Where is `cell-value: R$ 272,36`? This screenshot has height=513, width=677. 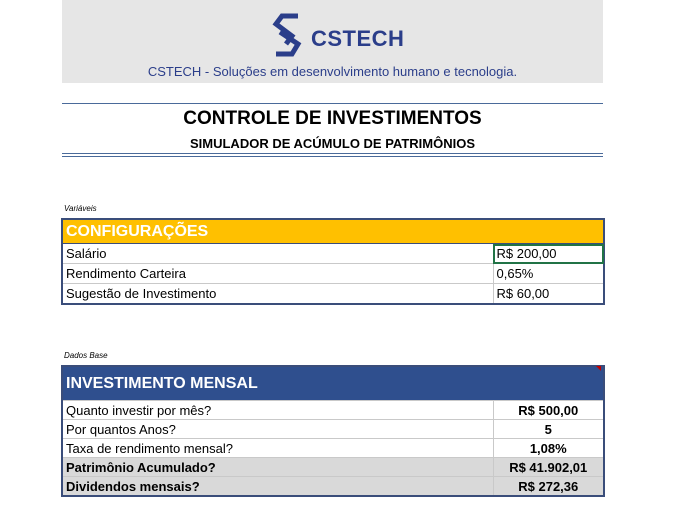
cell-value: R$ 272,36 is located at coordinates (548, 486).